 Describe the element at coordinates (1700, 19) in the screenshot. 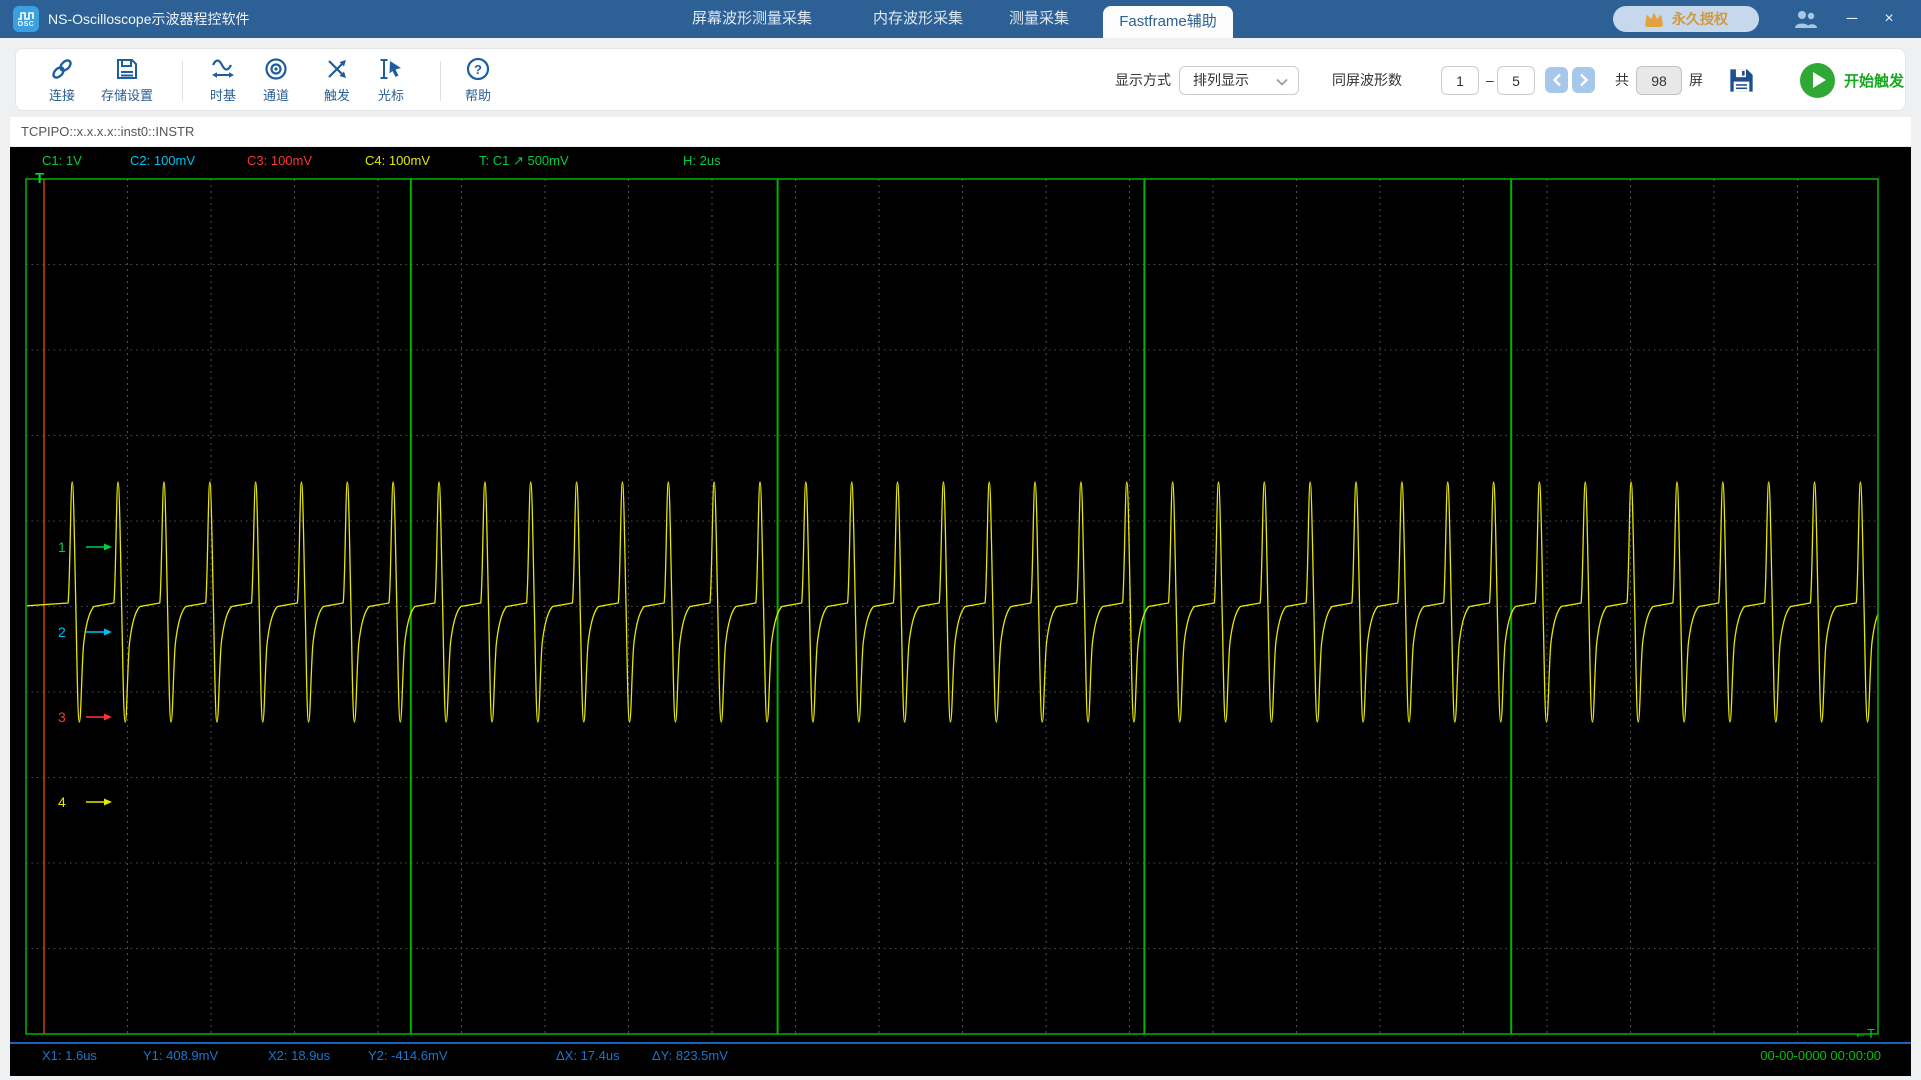

I see `license-badge-label: 永久授权` at that location.